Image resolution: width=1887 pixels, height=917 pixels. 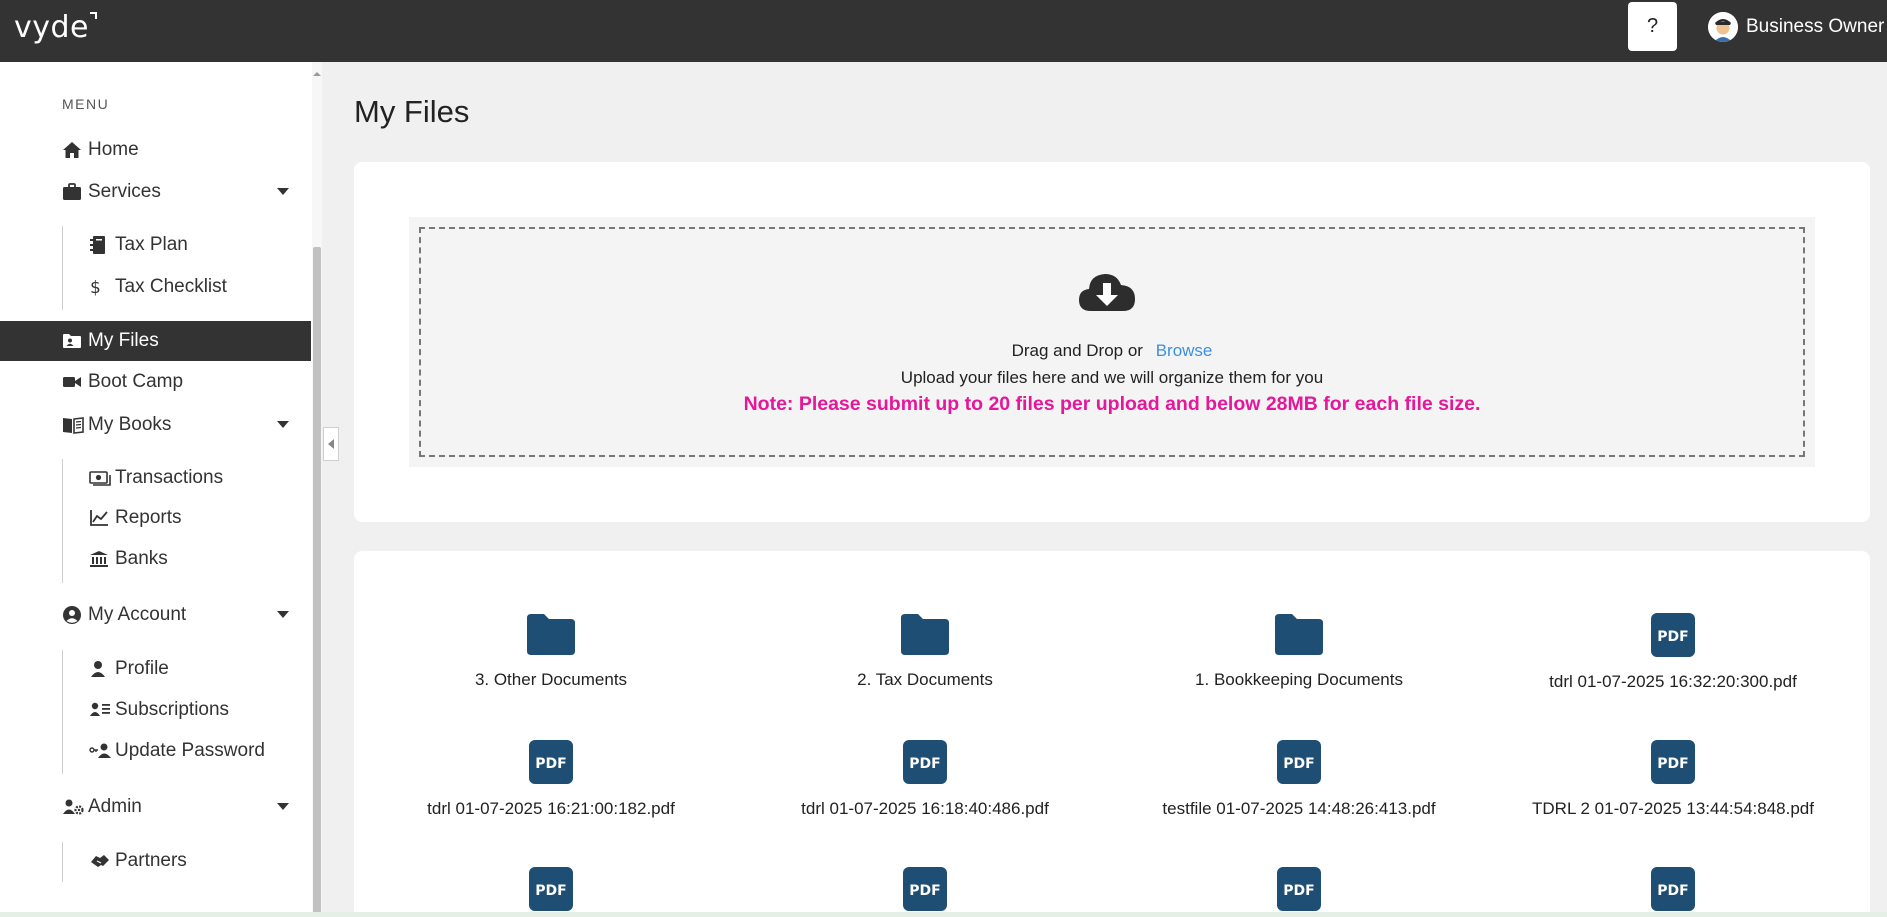 I want to click on help-button: ?, so click(x=1652, y=26).